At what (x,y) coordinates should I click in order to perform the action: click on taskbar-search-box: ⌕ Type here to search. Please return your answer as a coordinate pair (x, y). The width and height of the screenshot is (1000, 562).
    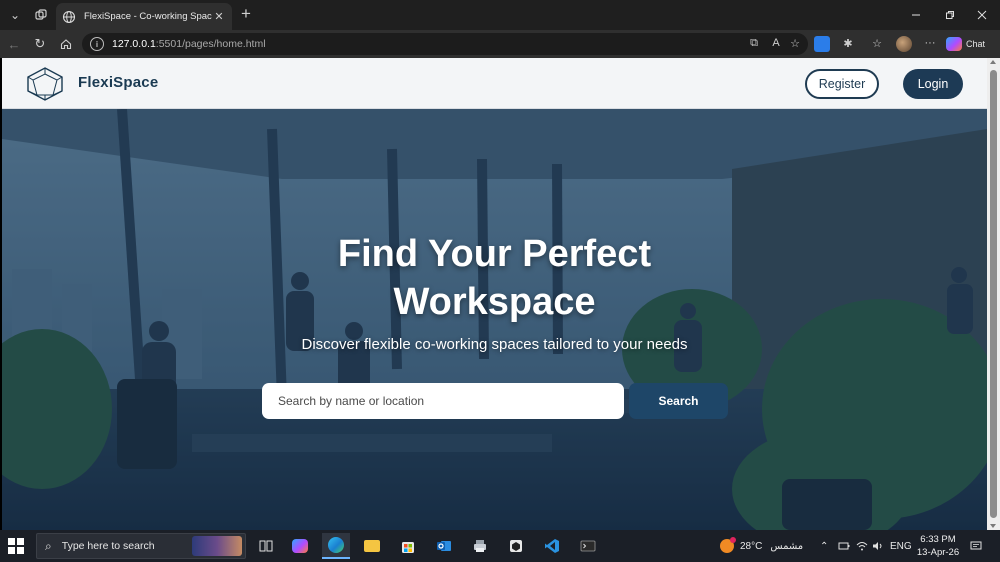
    Looking at the image, I should click on (141, 546).